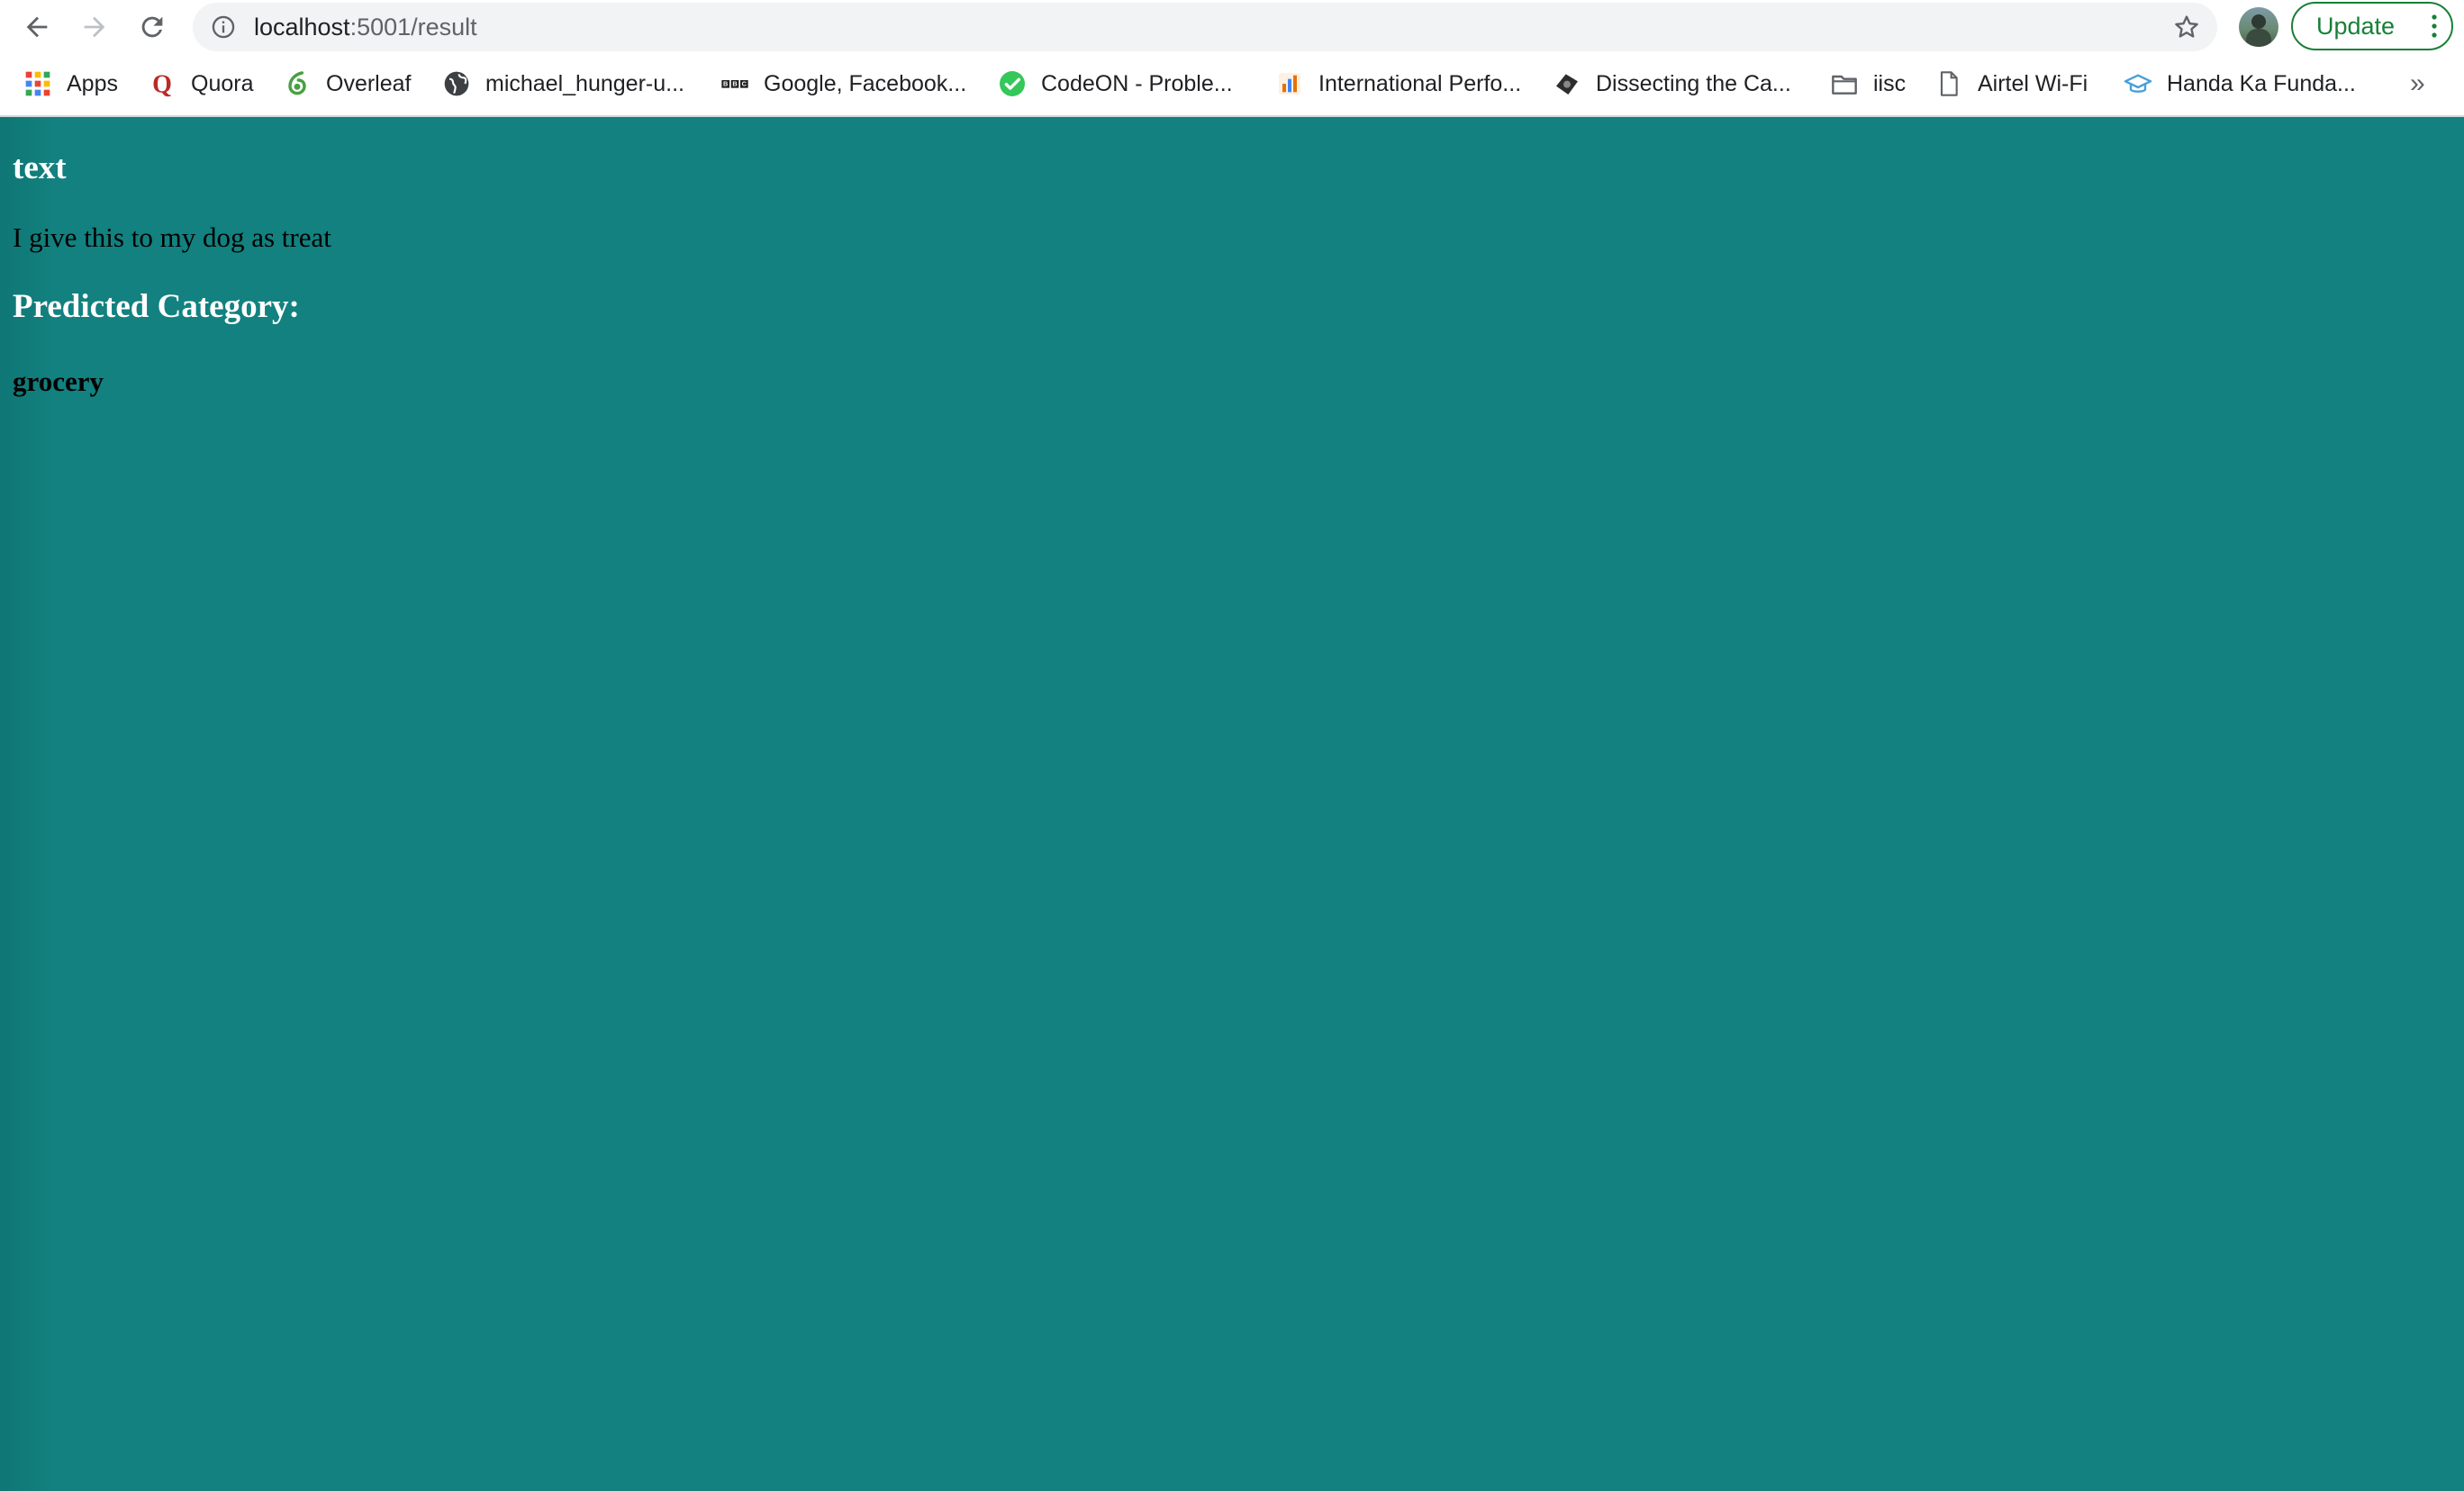 The image size is (2464, 1491). I want to click on profile-avatar, so click(2258, 27).